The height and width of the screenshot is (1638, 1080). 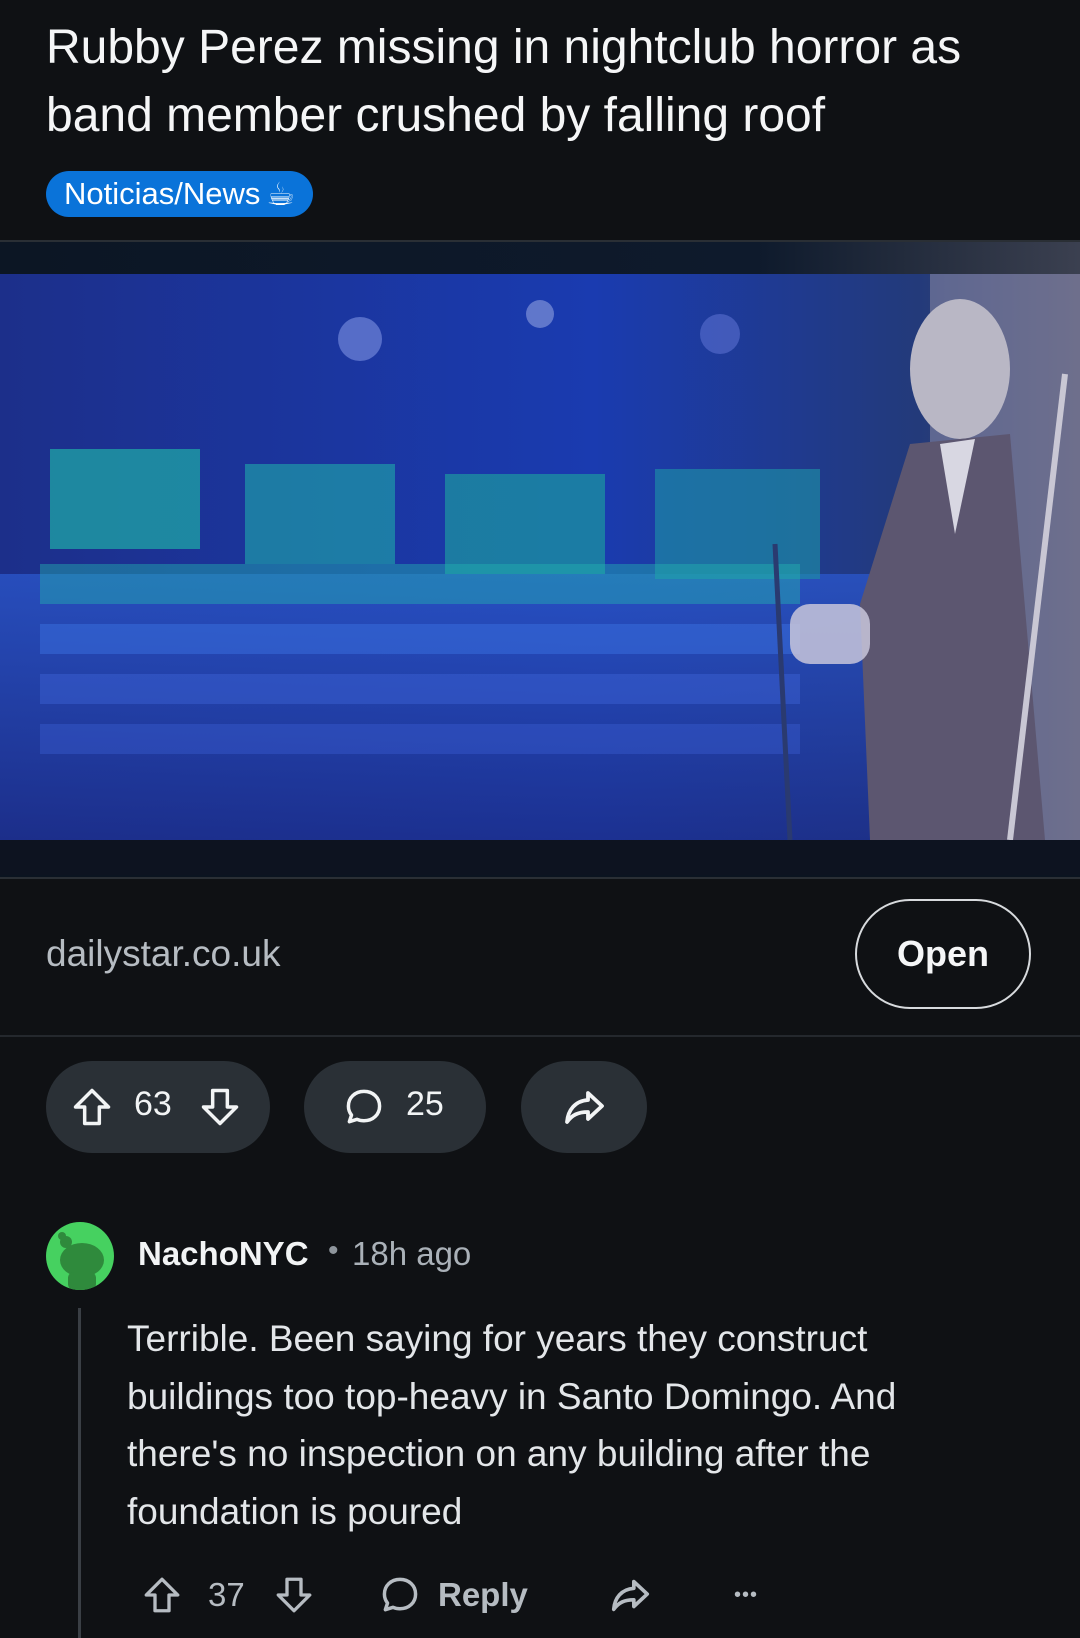 I want to click on comment-bubble-icon, so click(x=364, y=1107).